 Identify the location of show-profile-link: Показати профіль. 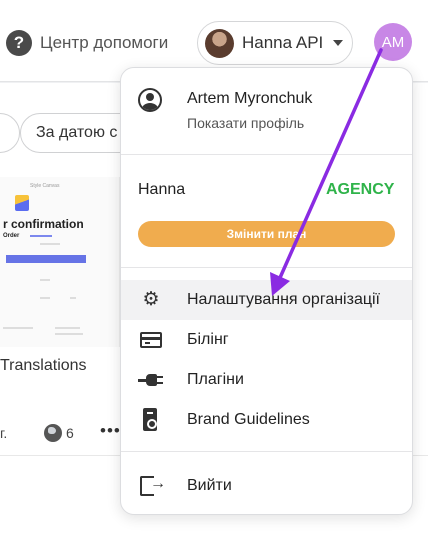
(245, 123).